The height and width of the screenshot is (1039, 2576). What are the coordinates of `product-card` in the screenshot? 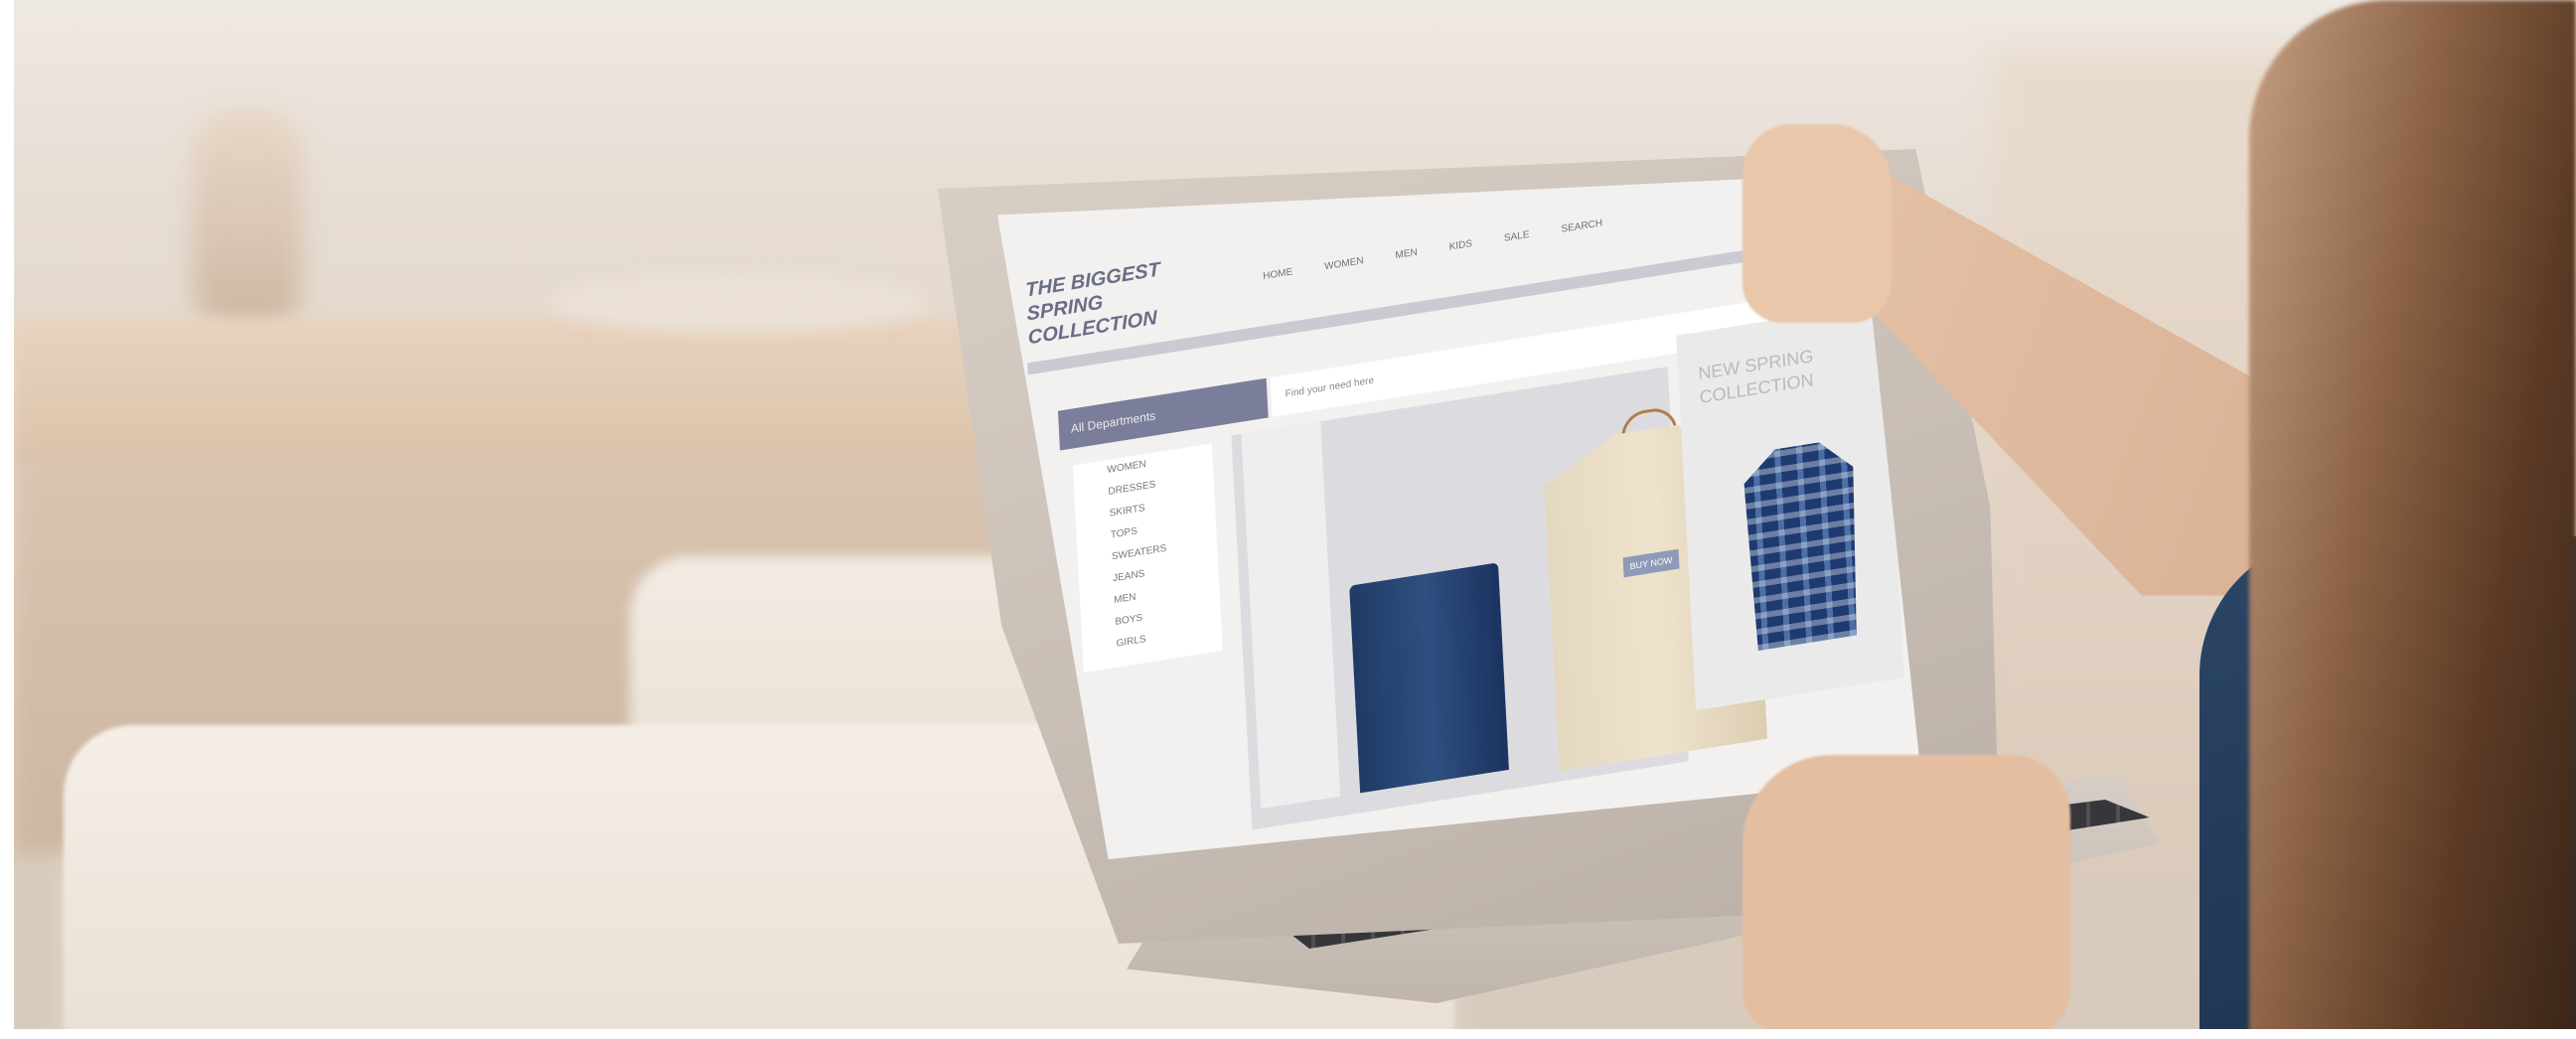 It's located at (1291, 616).